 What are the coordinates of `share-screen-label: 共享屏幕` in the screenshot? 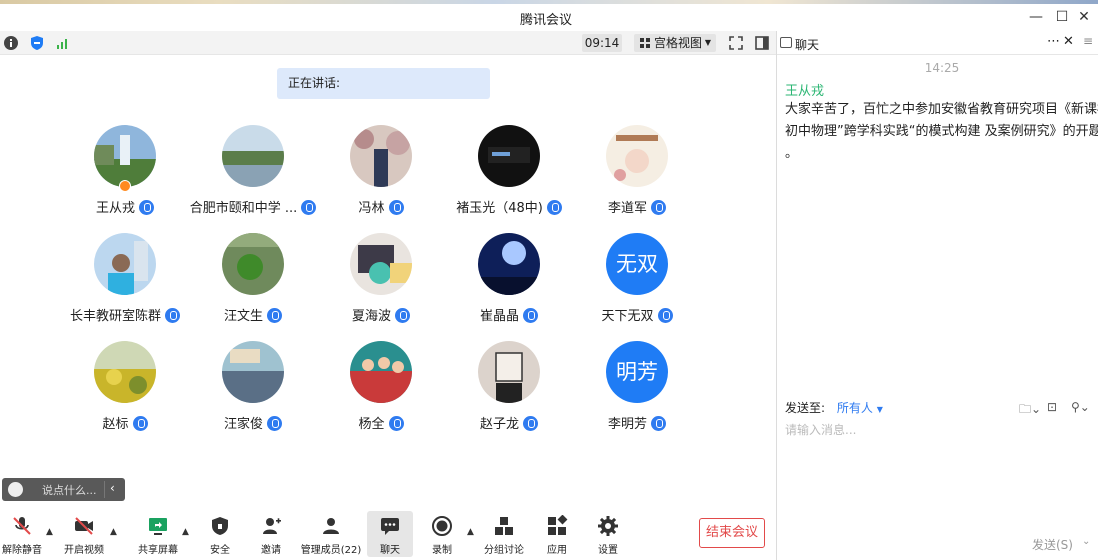 It's located at (158, 550).